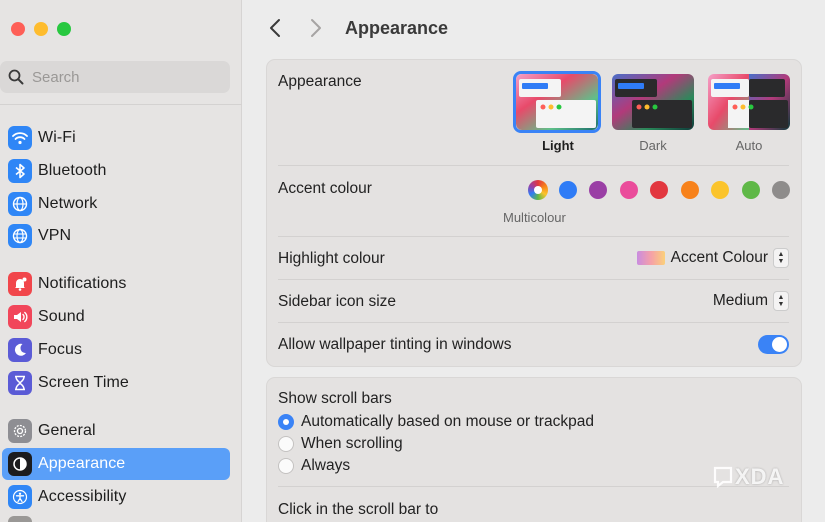  What do you see at coordinates (57, 137) in the screenshot?
I see `sidebar-item-label: Wi-Fi` at bounding box center [57, 137].